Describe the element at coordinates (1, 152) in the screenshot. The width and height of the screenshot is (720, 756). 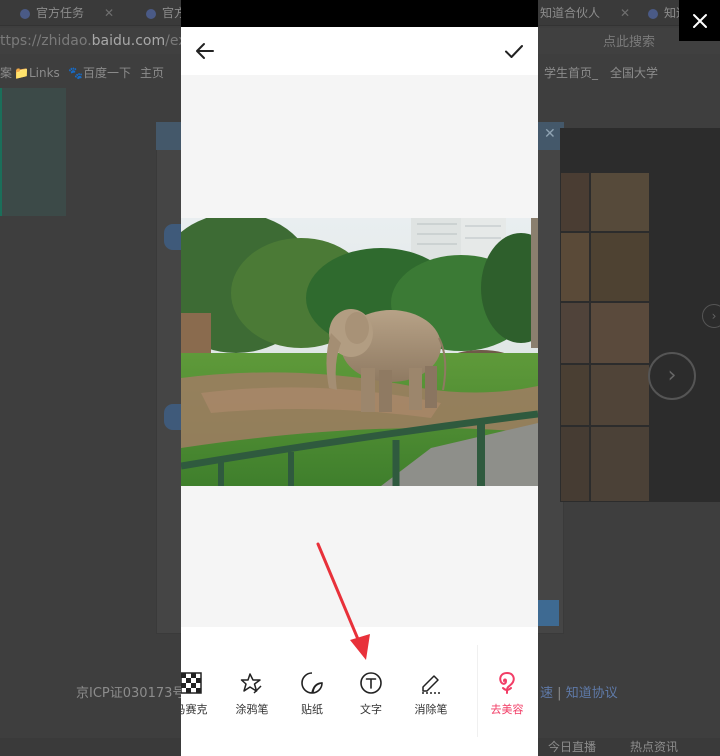
I see `background-green-line` at that location.